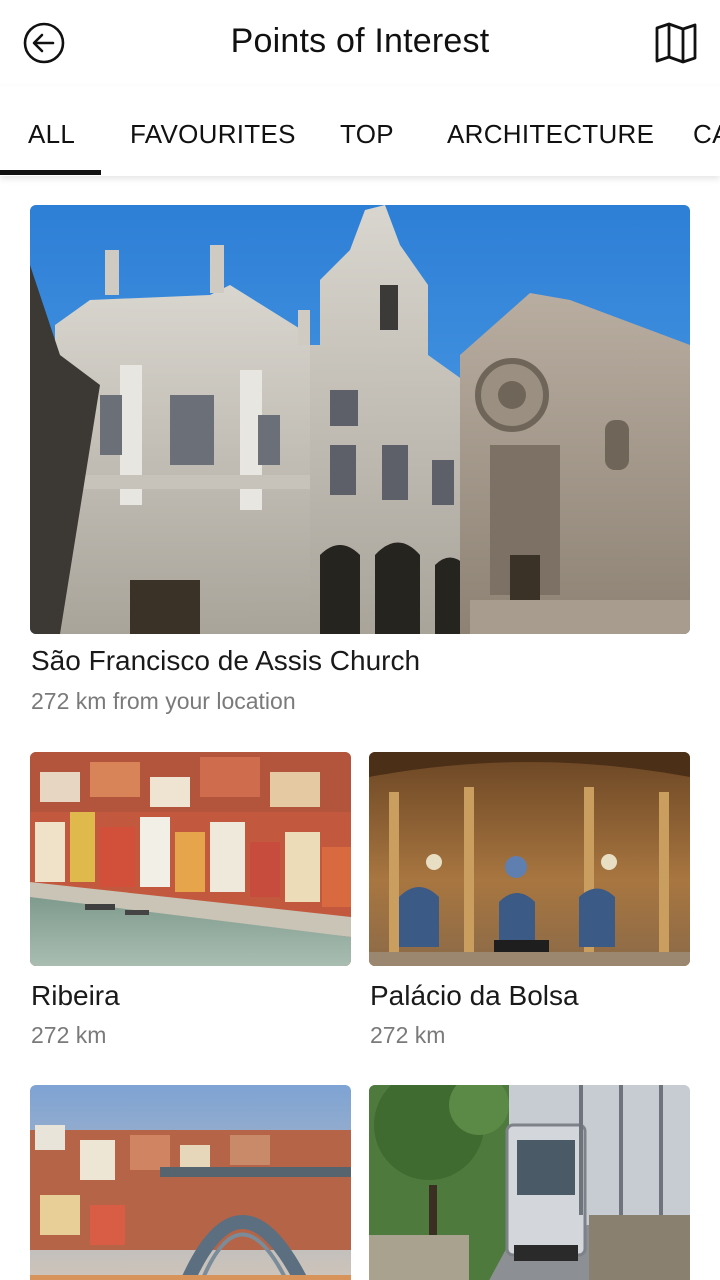 This screenshot has height=1280, width=720. Describe the element at coordinates (706, 131) in the screenshot. I see `tab-partial: CA` at that location.